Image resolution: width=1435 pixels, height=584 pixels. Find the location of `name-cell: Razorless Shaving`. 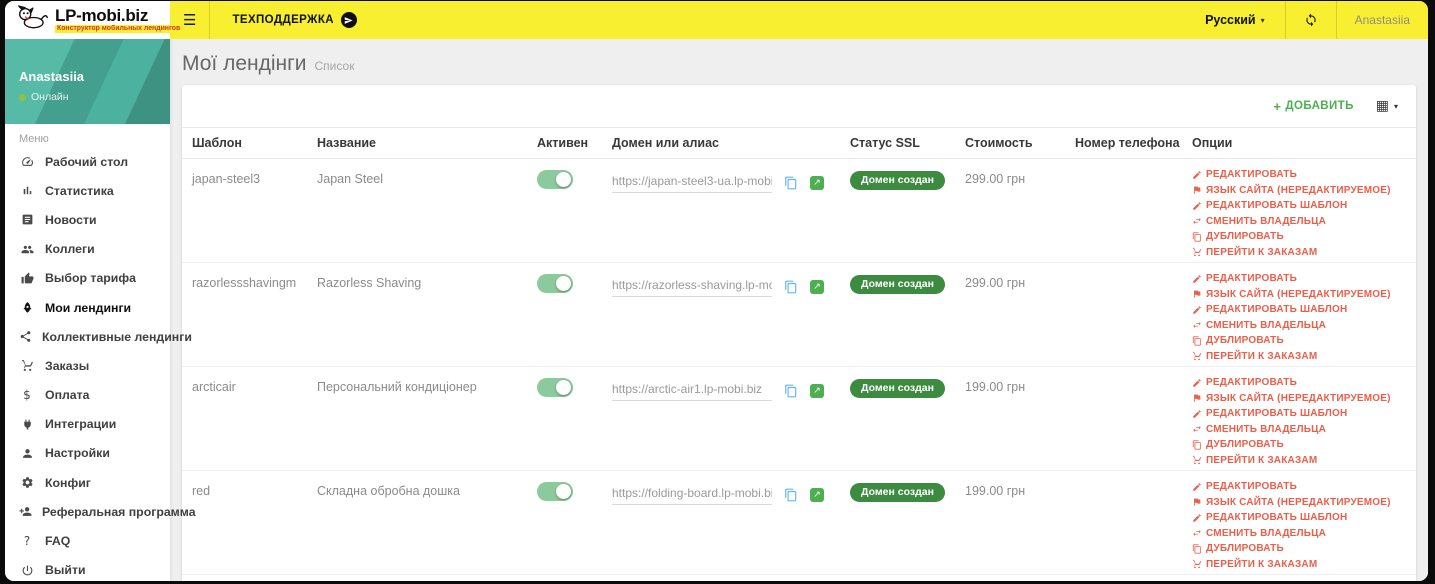

name-cell: Razorless Shaving is located at coordinates (369, 283).